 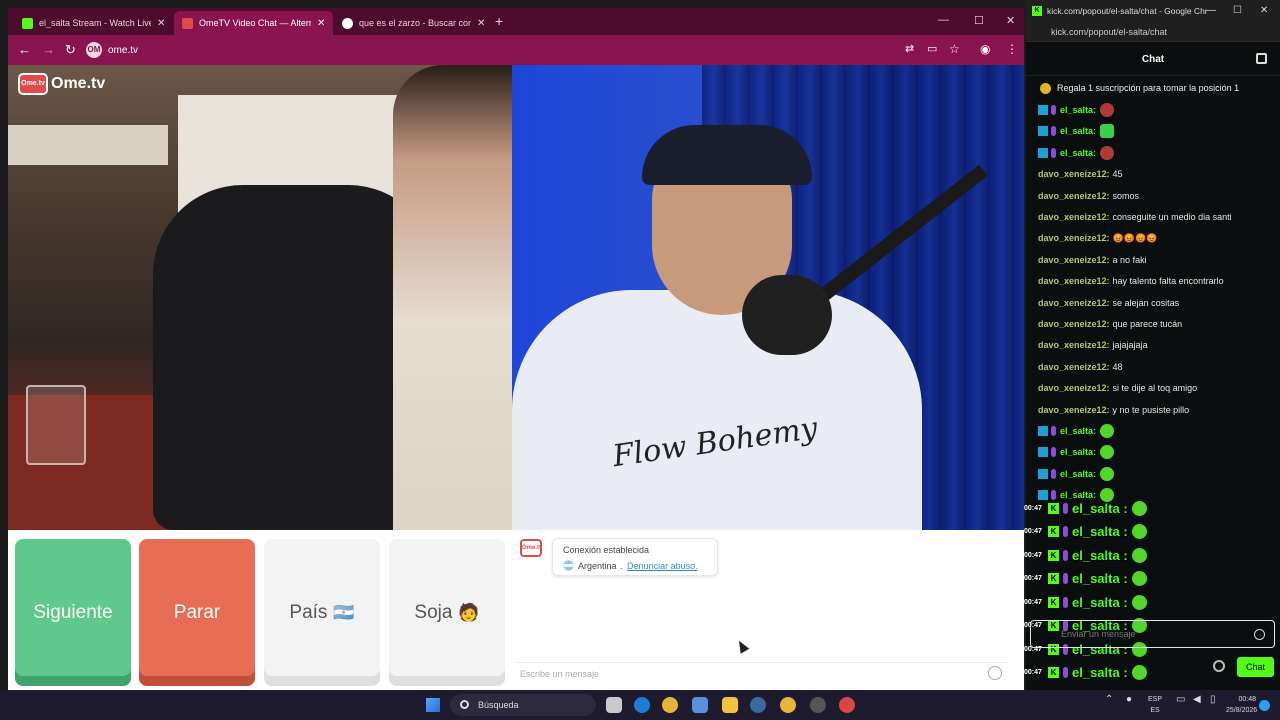 What do you see at coordinates (1180, 699) in the screenshot?
I see `network-icon: ▭` at bounding box center [1180, 699].